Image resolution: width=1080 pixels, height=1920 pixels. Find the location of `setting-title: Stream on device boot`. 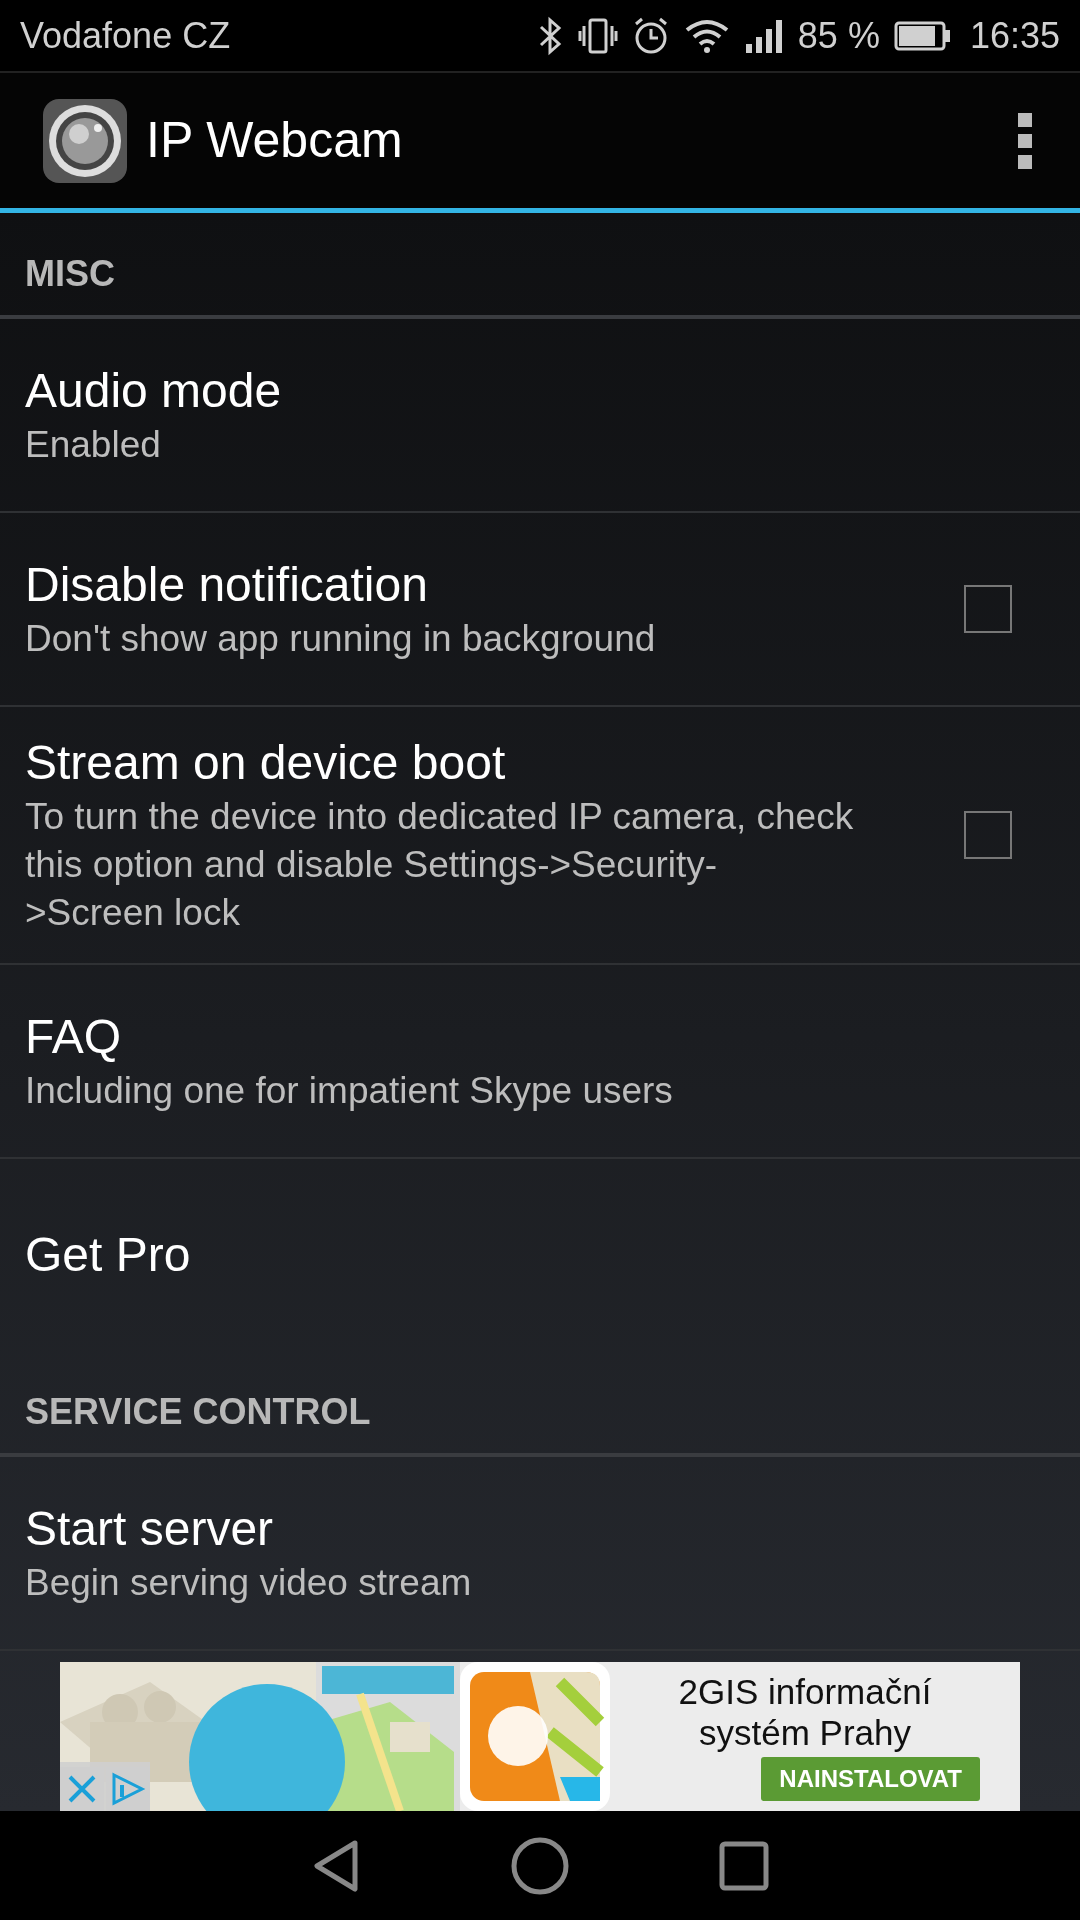

setting-title: Stream on device boot is located at coordinates (266, 763).